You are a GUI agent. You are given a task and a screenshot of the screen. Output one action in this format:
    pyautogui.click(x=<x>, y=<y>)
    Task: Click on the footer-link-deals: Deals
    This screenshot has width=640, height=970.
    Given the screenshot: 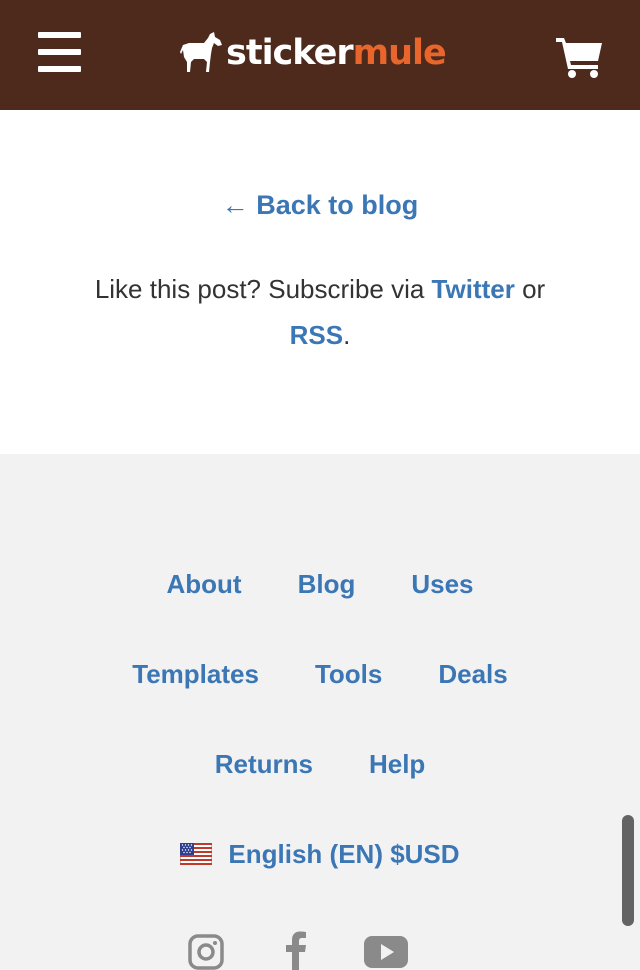 What is the action you would take?
    pyautogui.click(x=472, y=674)
    